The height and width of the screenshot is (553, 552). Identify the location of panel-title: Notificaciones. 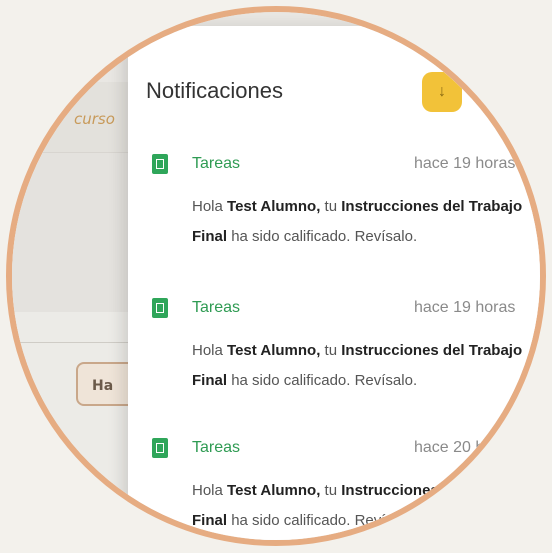
(214, 90).